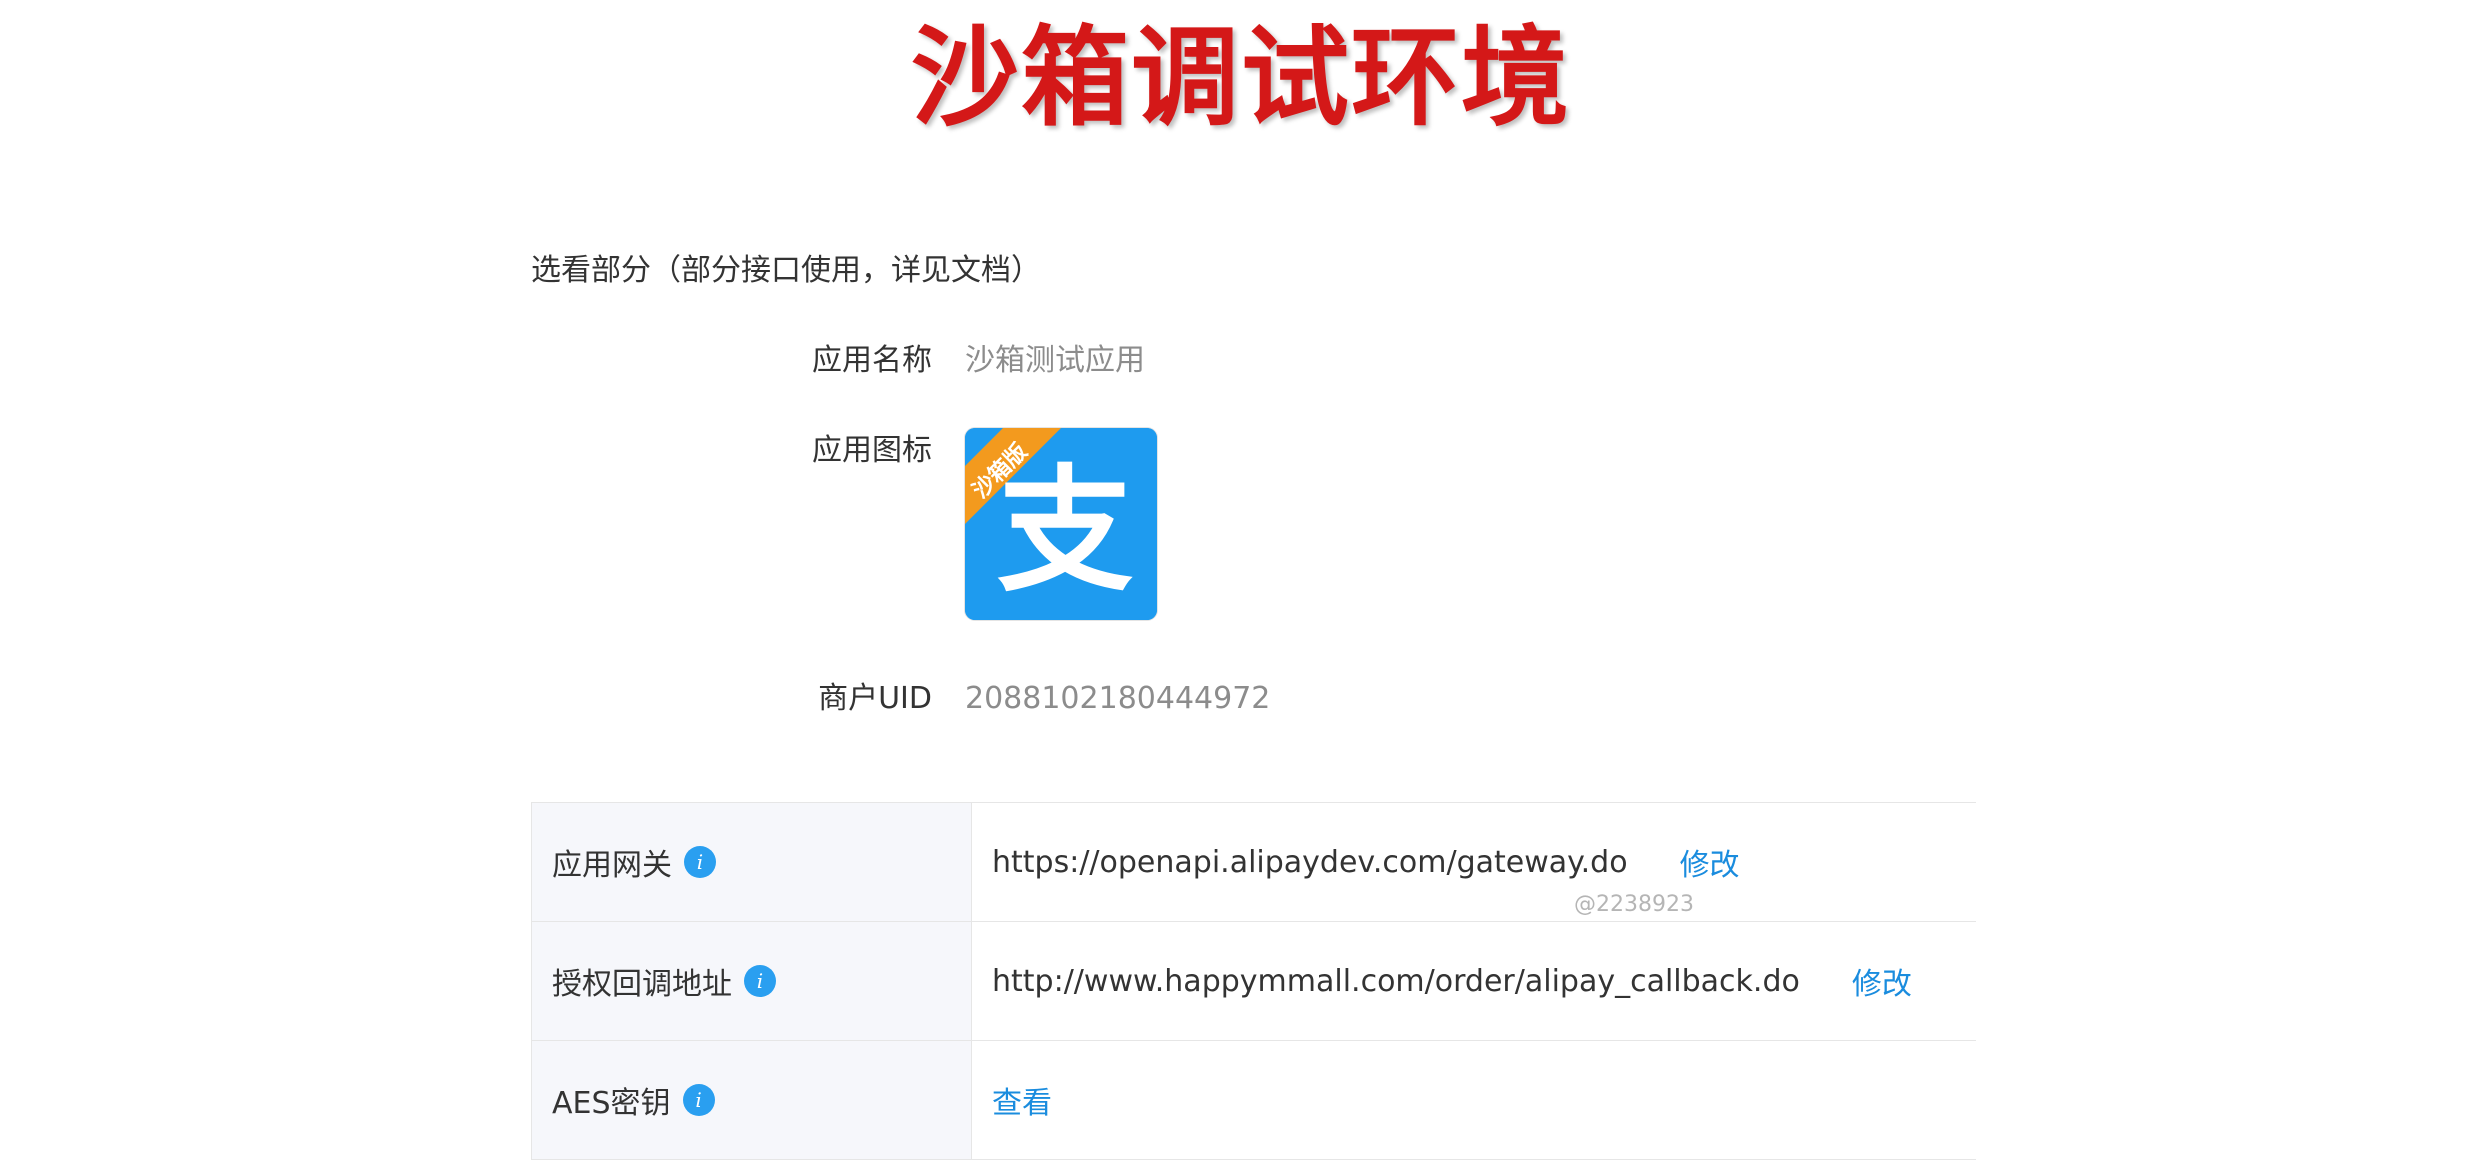 This screenshot has height=1166, width=2482. I want to click on merchant-uid-label: 商户UID, so click(875, 698).